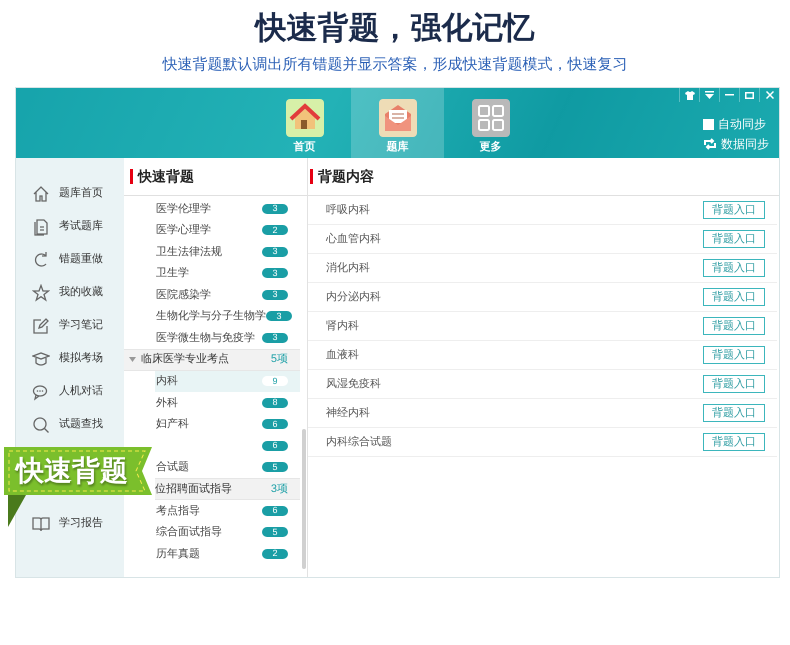 The height and width of the screenshot is (645, 790). I want to click on sidebar-item: 人机对话, so click(70, 391).